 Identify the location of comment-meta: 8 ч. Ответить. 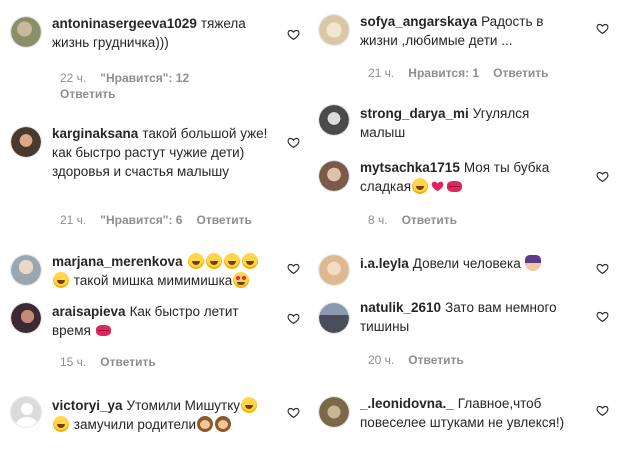
(412, 220).